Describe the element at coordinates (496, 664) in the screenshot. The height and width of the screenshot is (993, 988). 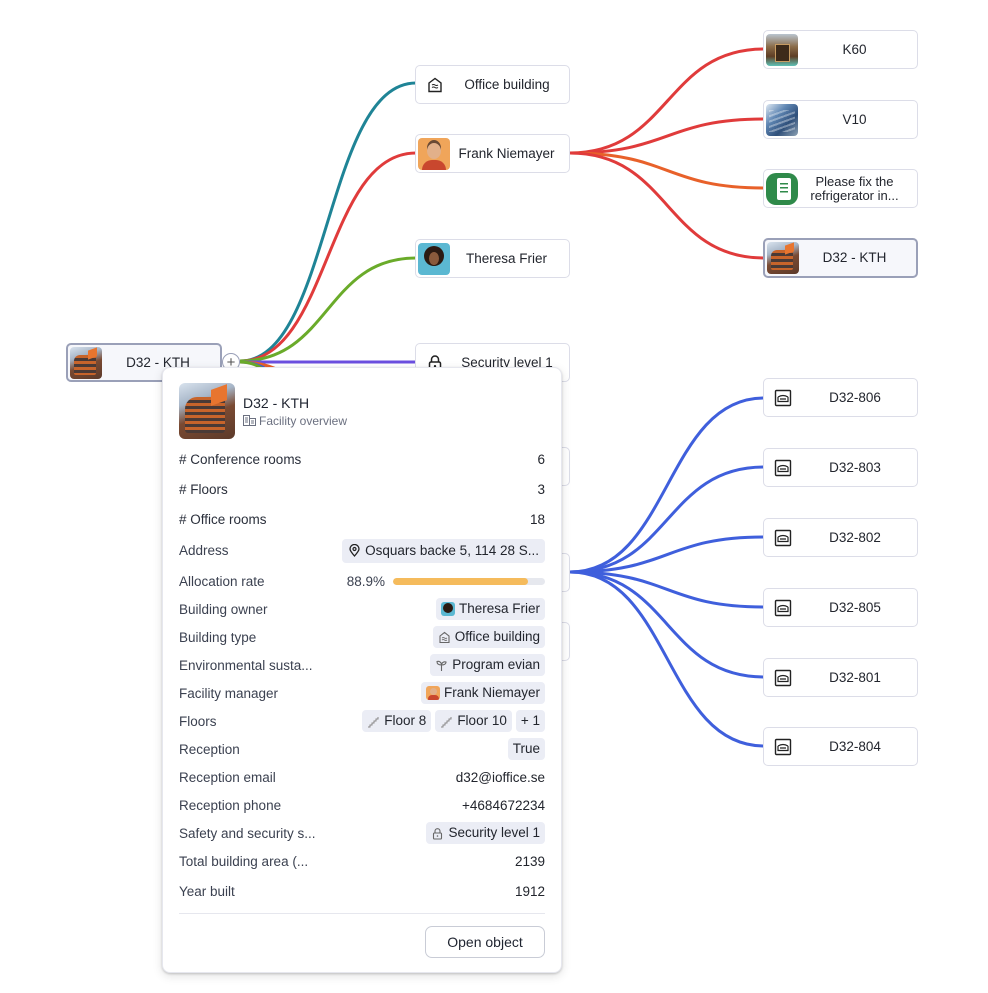
I see `environmental-value: Program evian` at that location.